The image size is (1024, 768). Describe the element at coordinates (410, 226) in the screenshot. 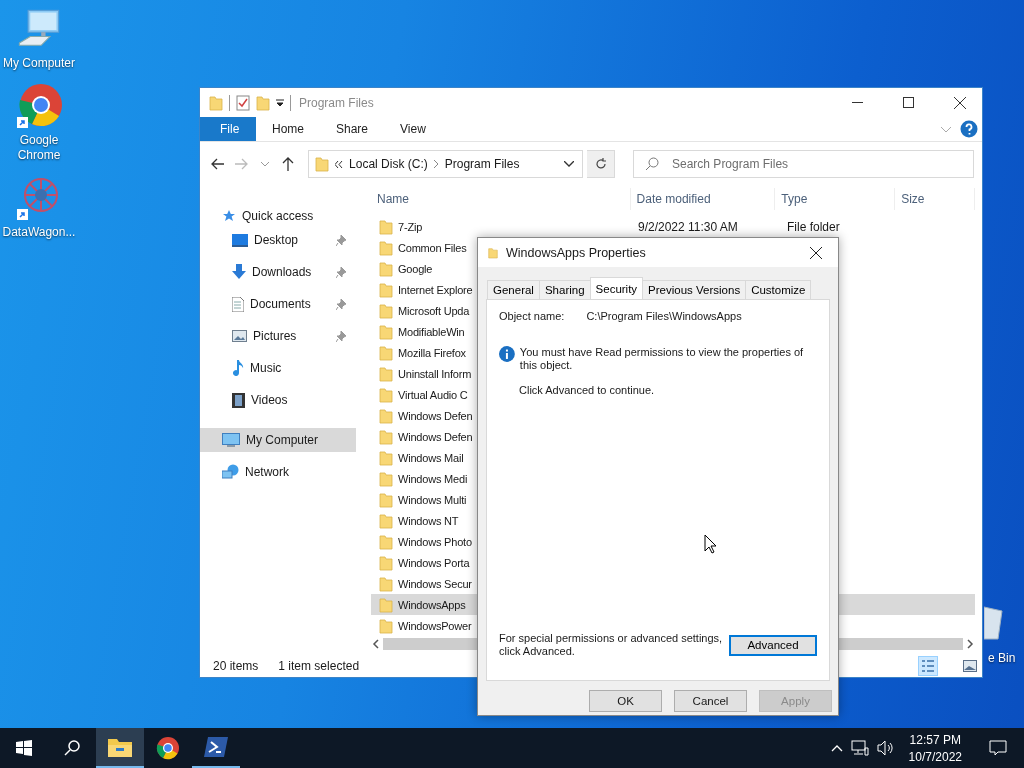

I see `file-name: 7-Zip` at that location.